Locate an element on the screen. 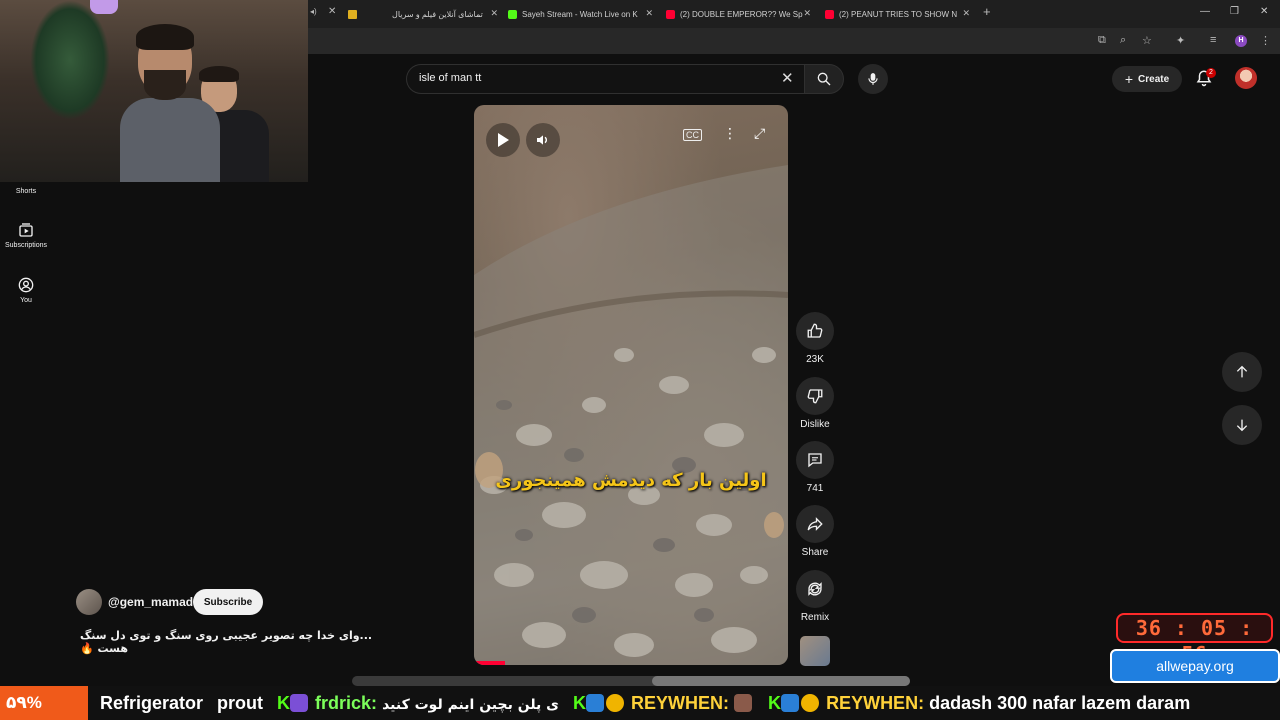  dislike-label: Dislike is located at coordinates (815, 424).